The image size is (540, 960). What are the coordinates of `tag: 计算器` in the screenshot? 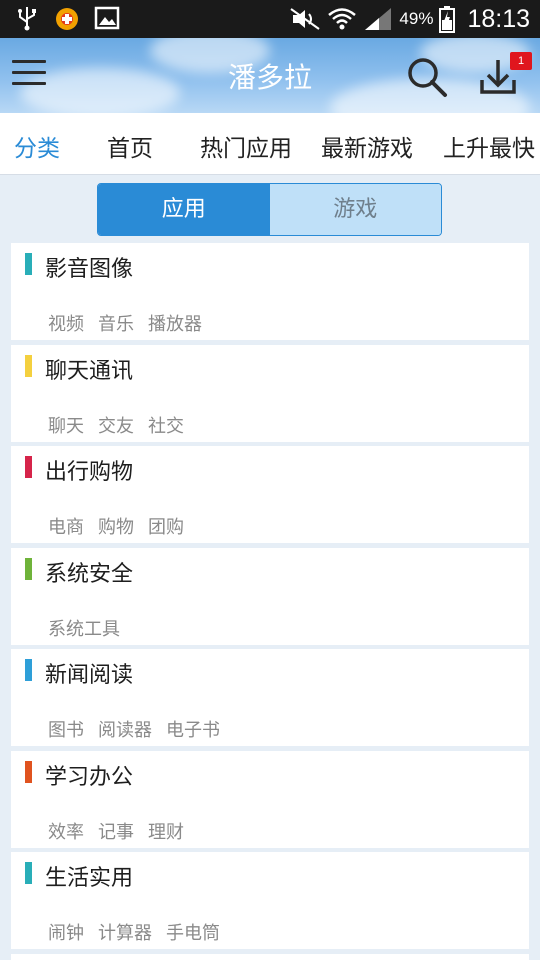 It's located at (125, 933).